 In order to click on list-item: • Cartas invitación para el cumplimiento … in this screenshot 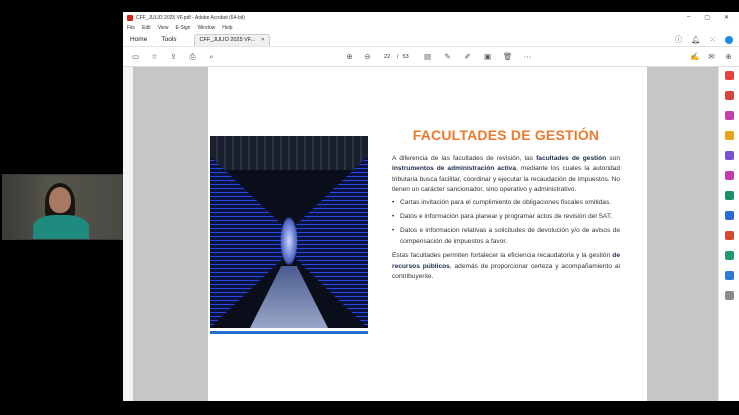, I will do `click(506, 203)`.